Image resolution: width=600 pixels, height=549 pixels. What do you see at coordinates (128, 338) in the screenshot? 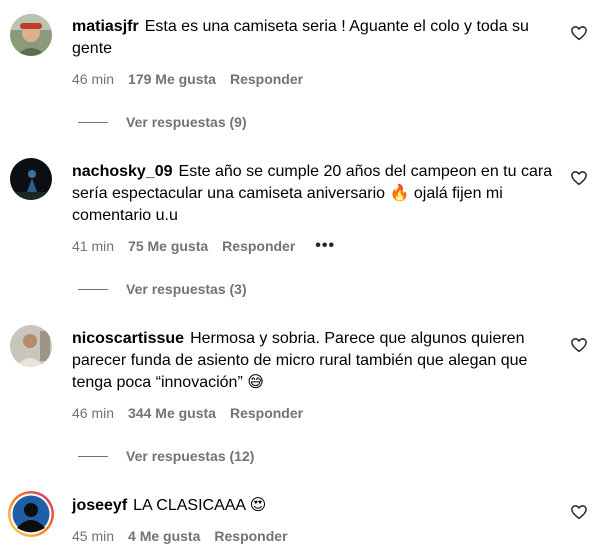
I see `username: nicoscartissue` at bounding box center [128, 338].